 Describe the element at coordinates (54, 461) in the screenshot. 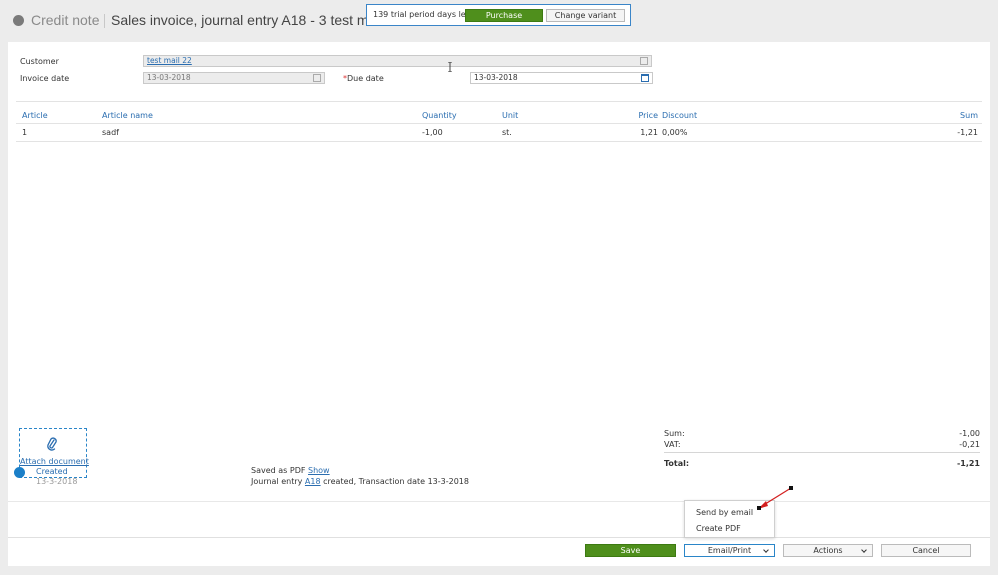

I see `attach-document-label: Attach document` at that location.